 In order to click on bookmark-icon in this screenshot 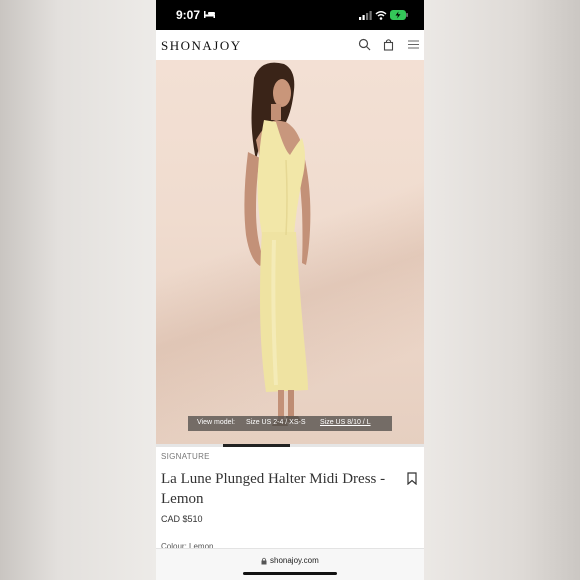, I will do `click(412, 478)`.